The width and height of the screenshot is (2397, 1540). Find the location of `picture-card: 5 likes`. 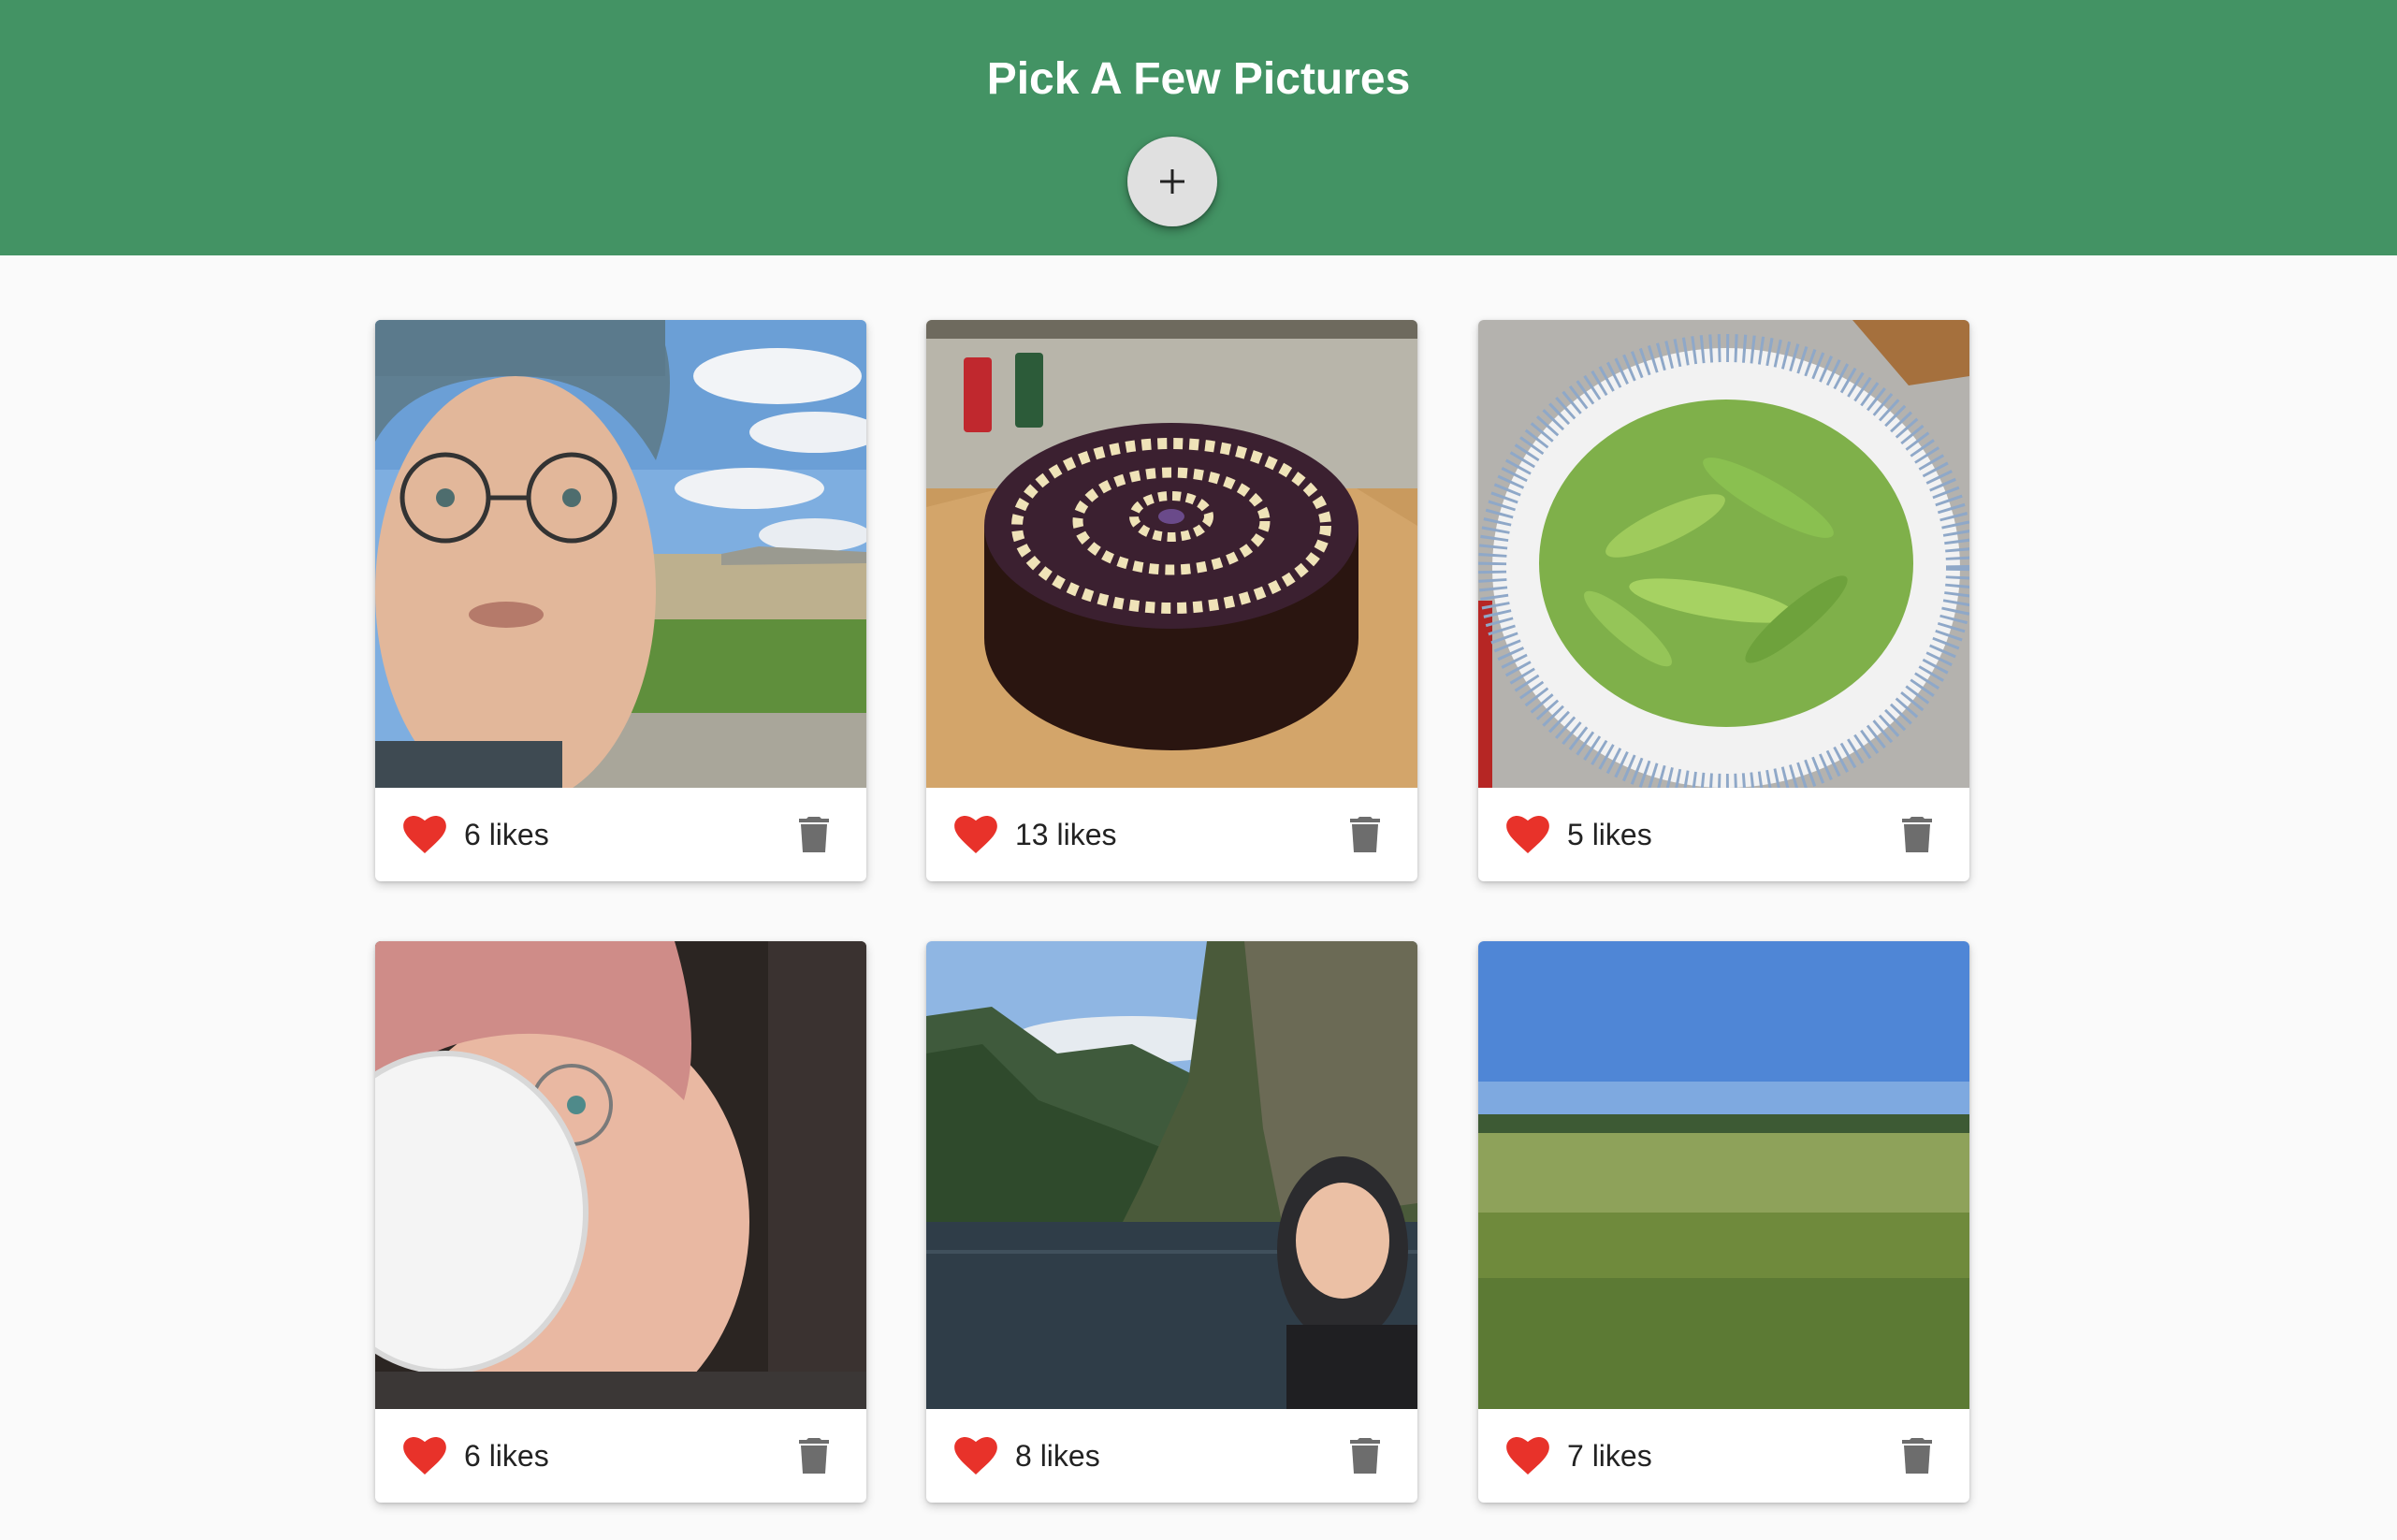

picture-card: 5 likes is located at coordinates (1723, 601).